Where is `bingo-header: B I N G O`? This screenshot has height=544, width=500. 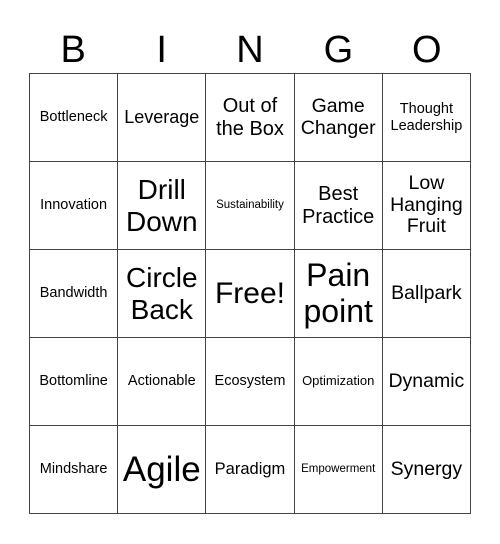
bingo-header: B I N G O is located at coordinates (250, 50).